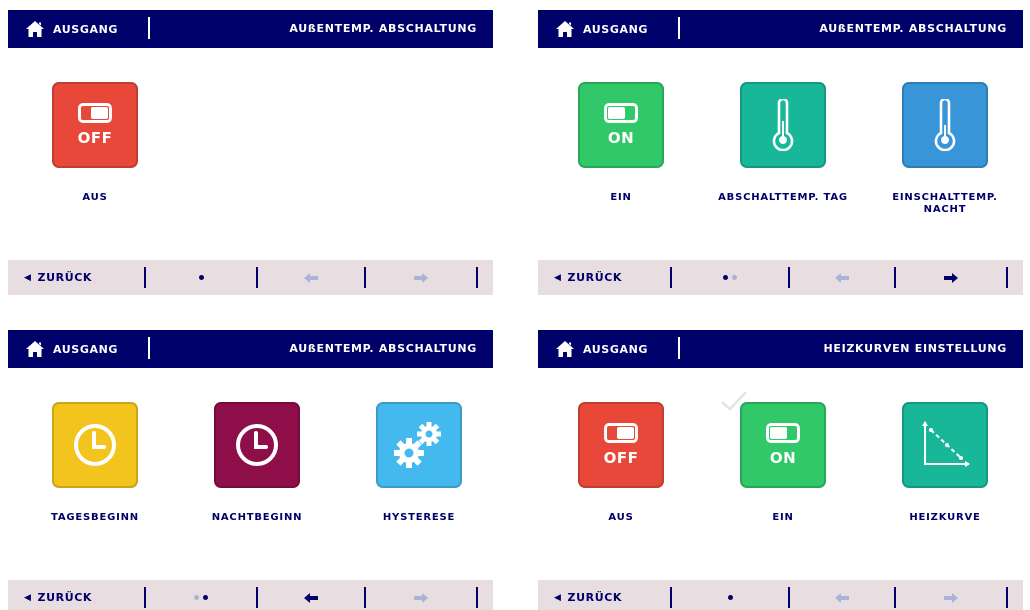 The image size is (1030, 610). Describe the element at coordinates (945, 517) in the screenshot. I see `tile-label: HEIZKURVE` at that location.